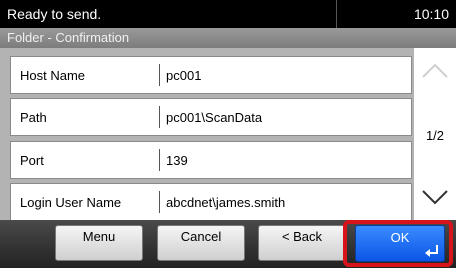  What do you see at coordinates (99, 243) in the screenshot?
I see `menu-button: Menu` at bounding box center [99, 243].